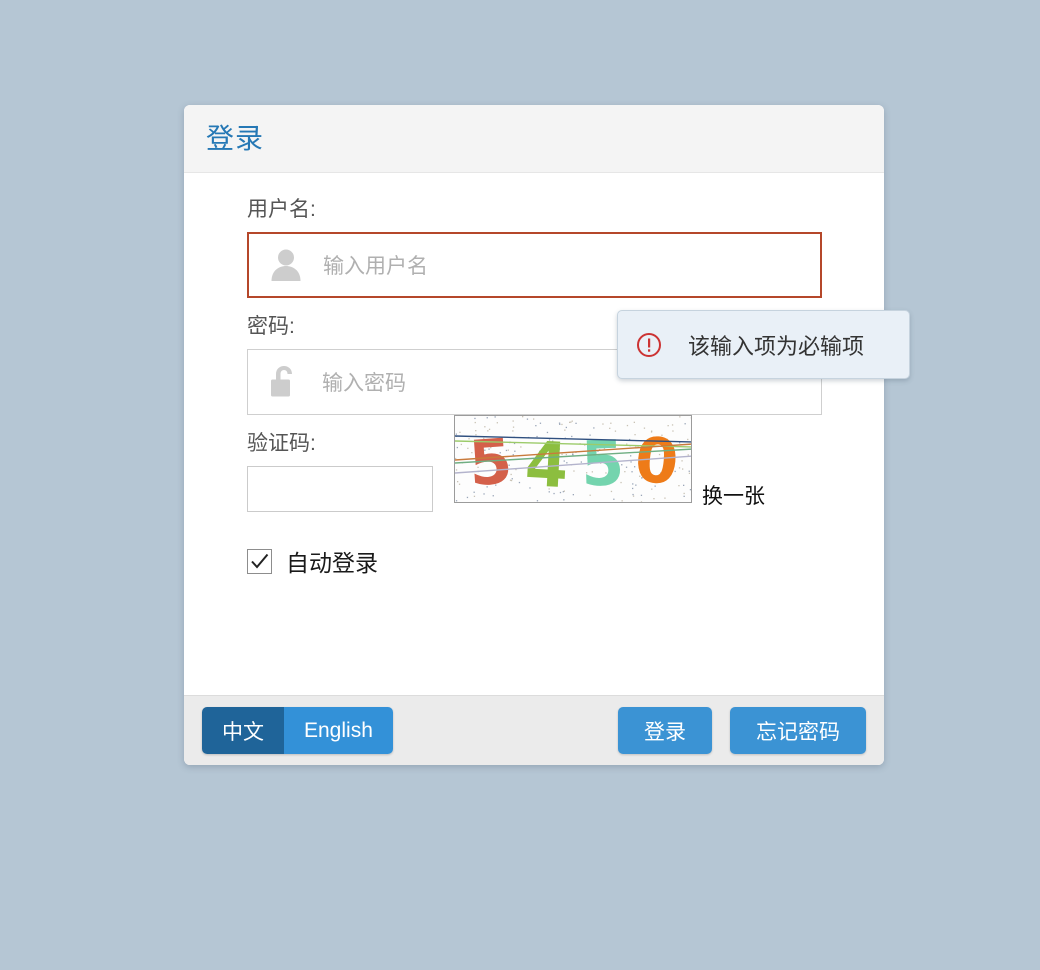 This screenshot has width=1040, height=970. I want to click on language-toggle: 中文 English, so click(297, 730).